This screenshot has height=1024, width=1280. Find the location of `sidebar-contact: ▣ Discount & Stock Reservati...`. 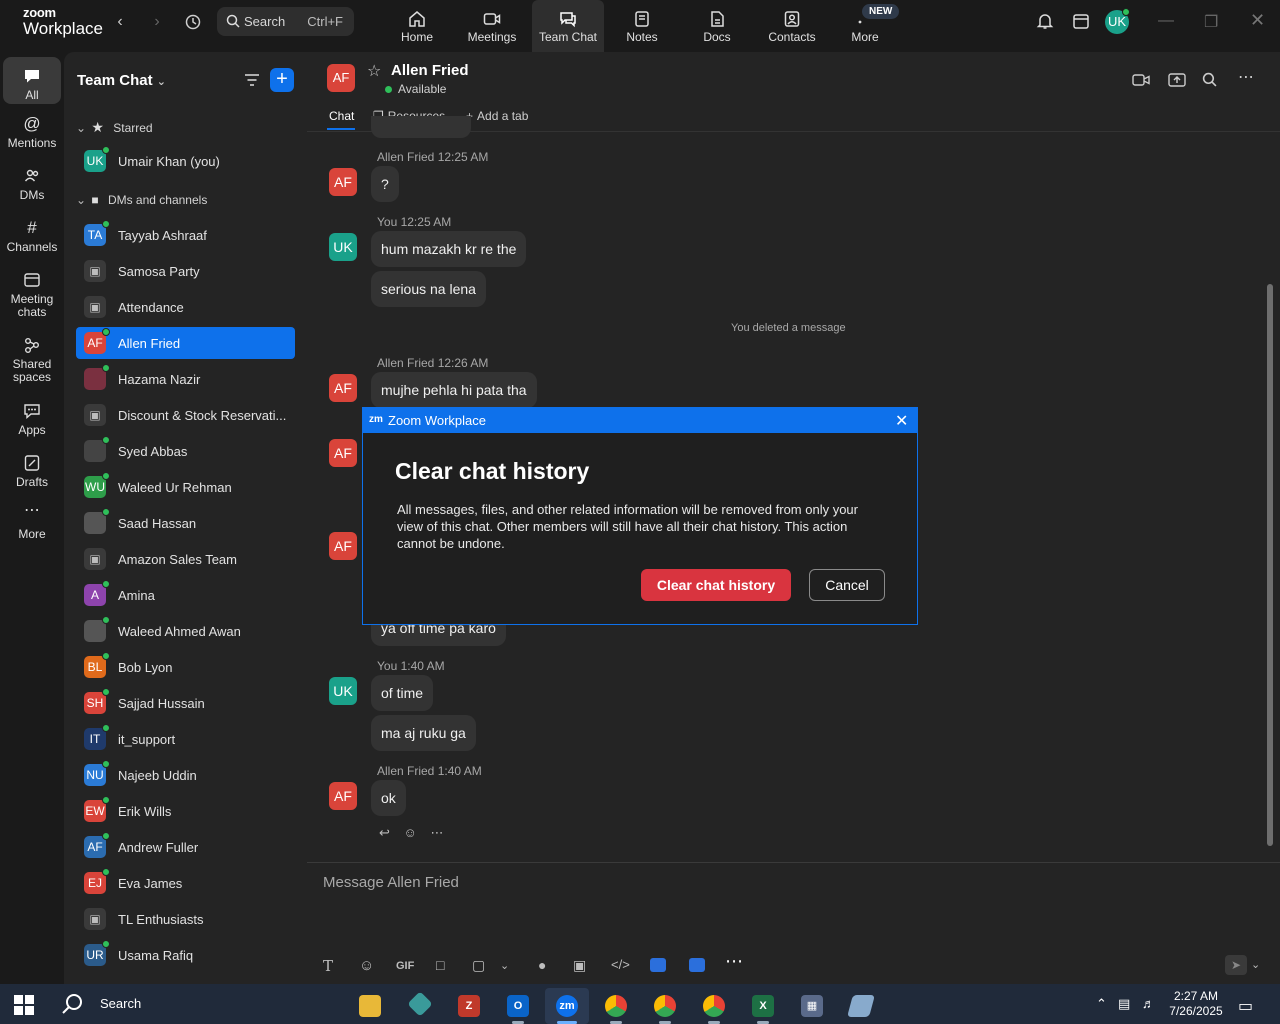

sidebar-contact: ▣ Discount & Stock Reservati... is located at coordinates (185, 415).